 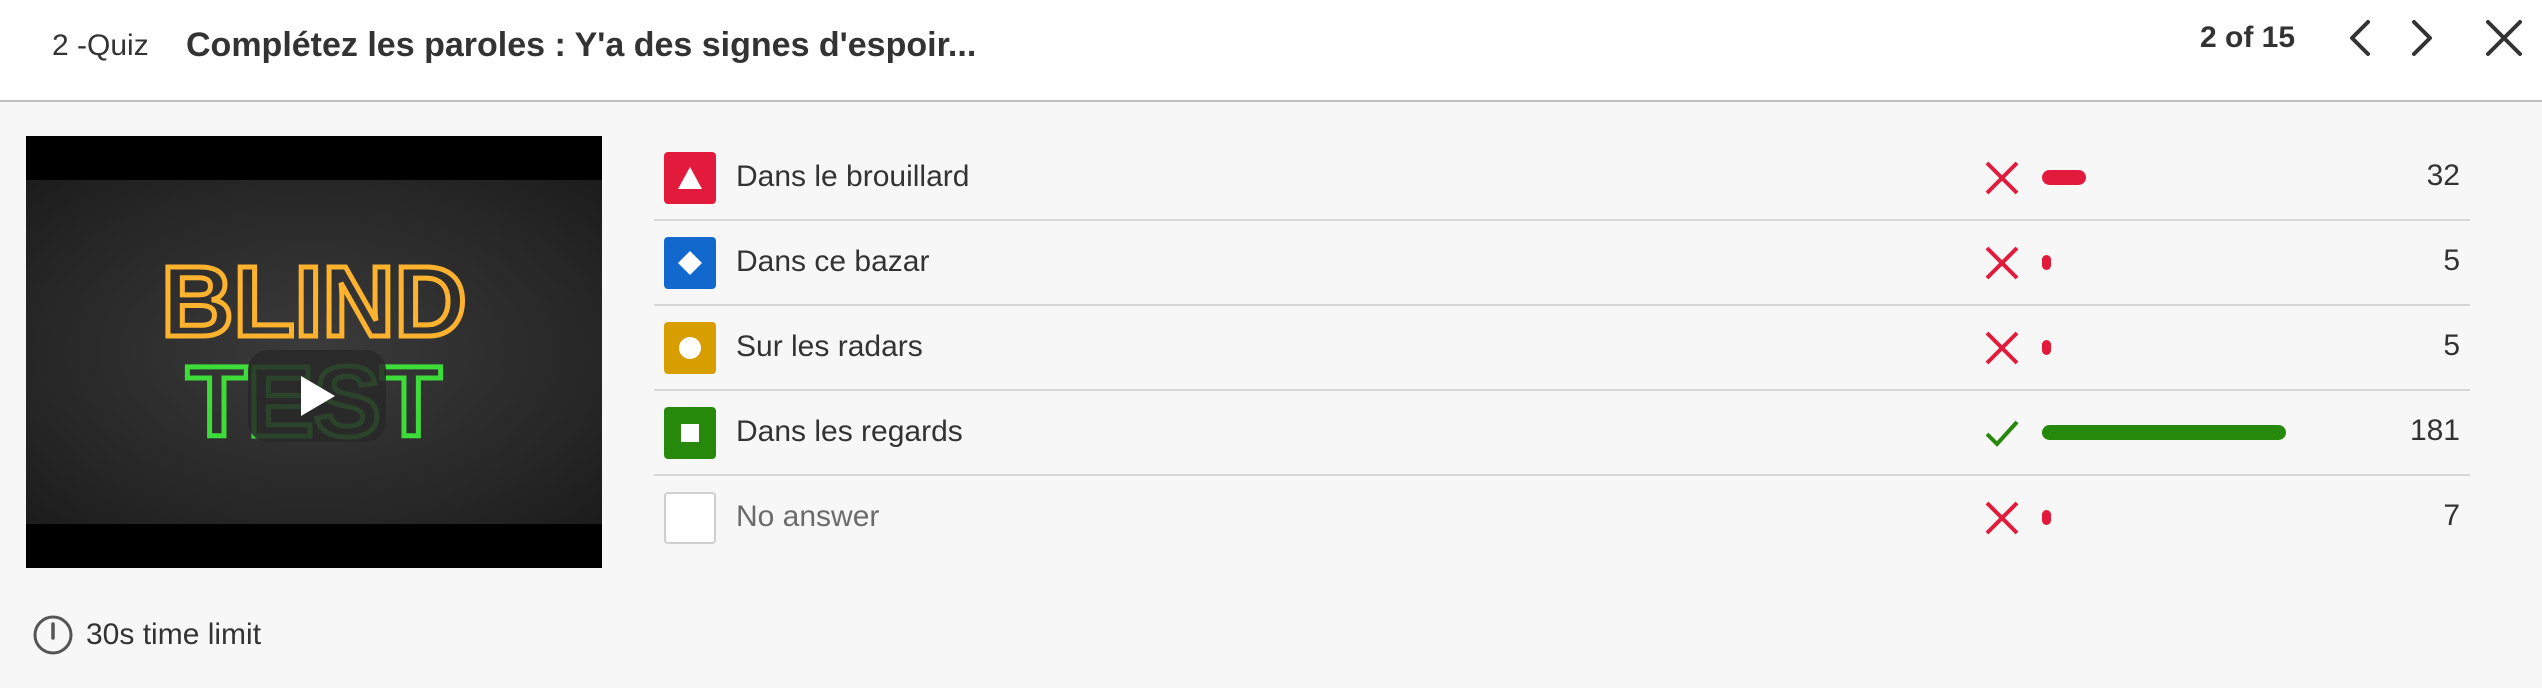 What do you see at coordinates (2248, 37) in the screenshot?
I see `question-pager: 2 of 15` at bounding box center [2248, 37].